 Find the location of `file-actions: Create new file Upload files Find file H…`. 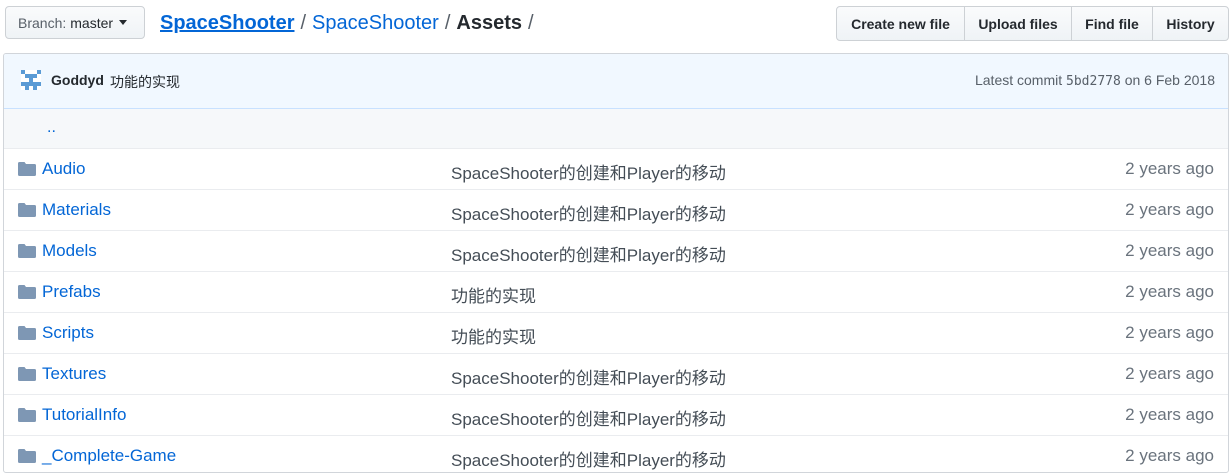

file-actions: Create new file Upload files Find file H… is located at coordinates (1032, 23).